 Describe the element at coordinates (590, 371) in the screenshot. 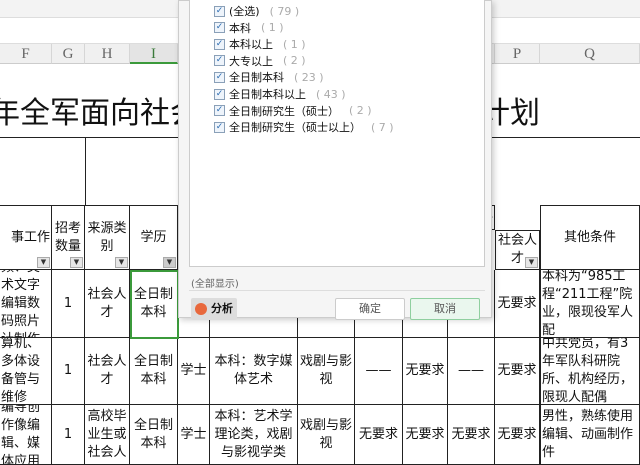

I see `cell-other: 中共党员，有3年军队科研院所、机构经历，限现人配偶` at that location.